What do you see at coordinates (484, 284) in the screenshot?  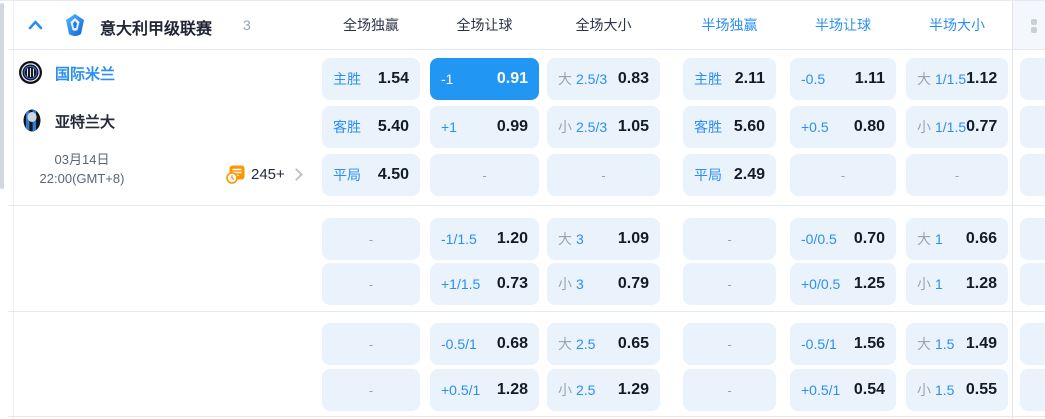 I see `odds-cell: +1/1.5 0.73` at bounding box center [484, 284].